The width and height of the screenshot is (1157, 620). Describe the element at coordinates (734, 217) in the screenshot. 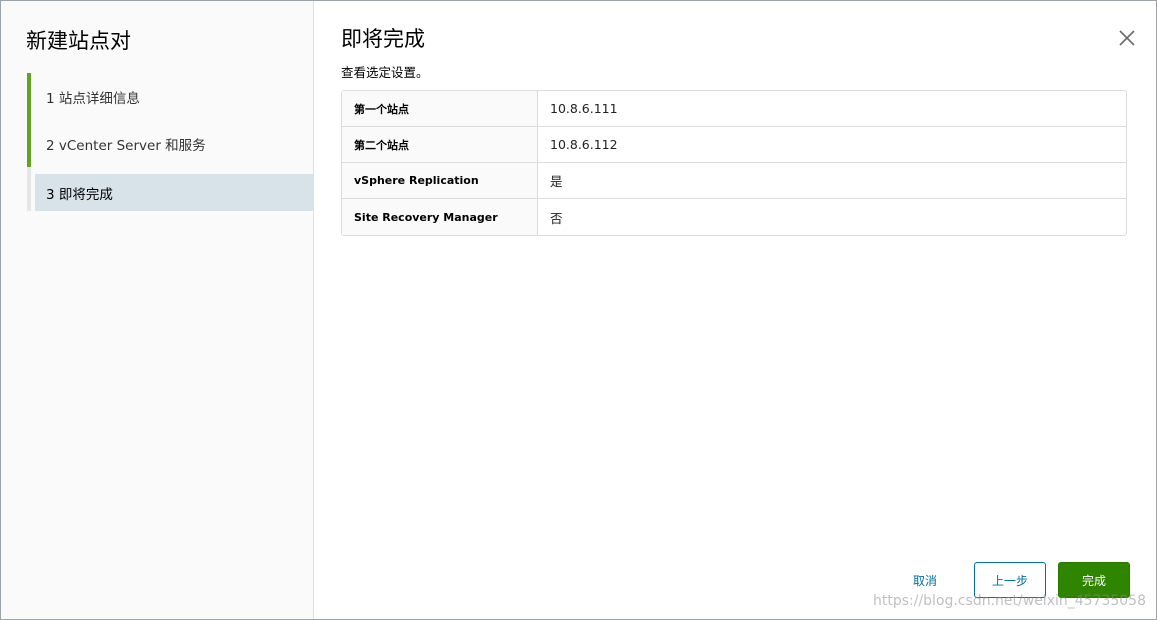

I see `table-row: Site Recovery Manager 否` at that location.